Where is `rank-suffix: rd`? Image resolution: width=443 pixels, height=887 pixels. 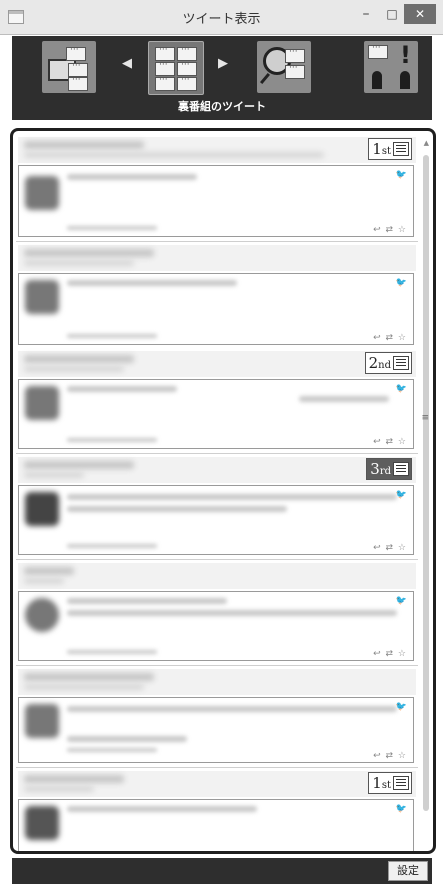 rank-suffix: rd is located at coordinates (385, 471).